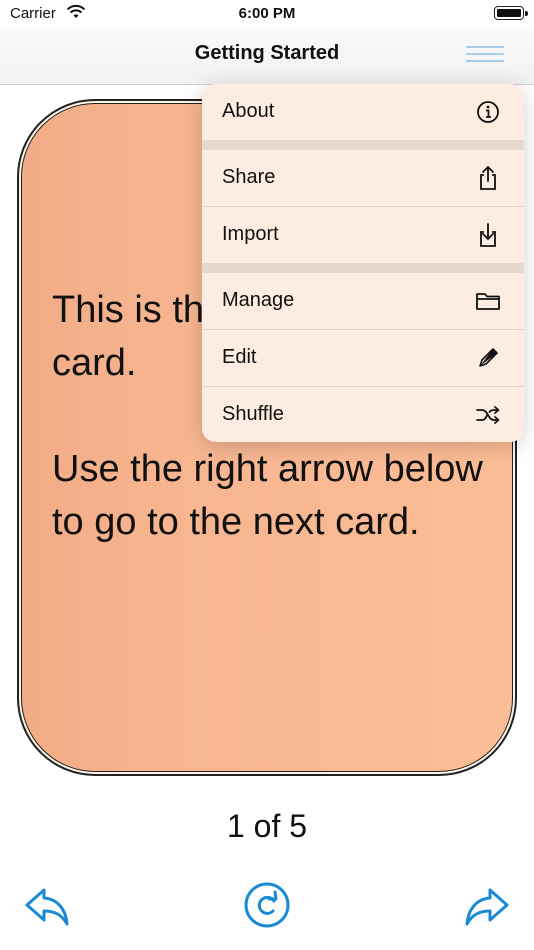  I want to click on menu-item-about: About, so click(363, 112).